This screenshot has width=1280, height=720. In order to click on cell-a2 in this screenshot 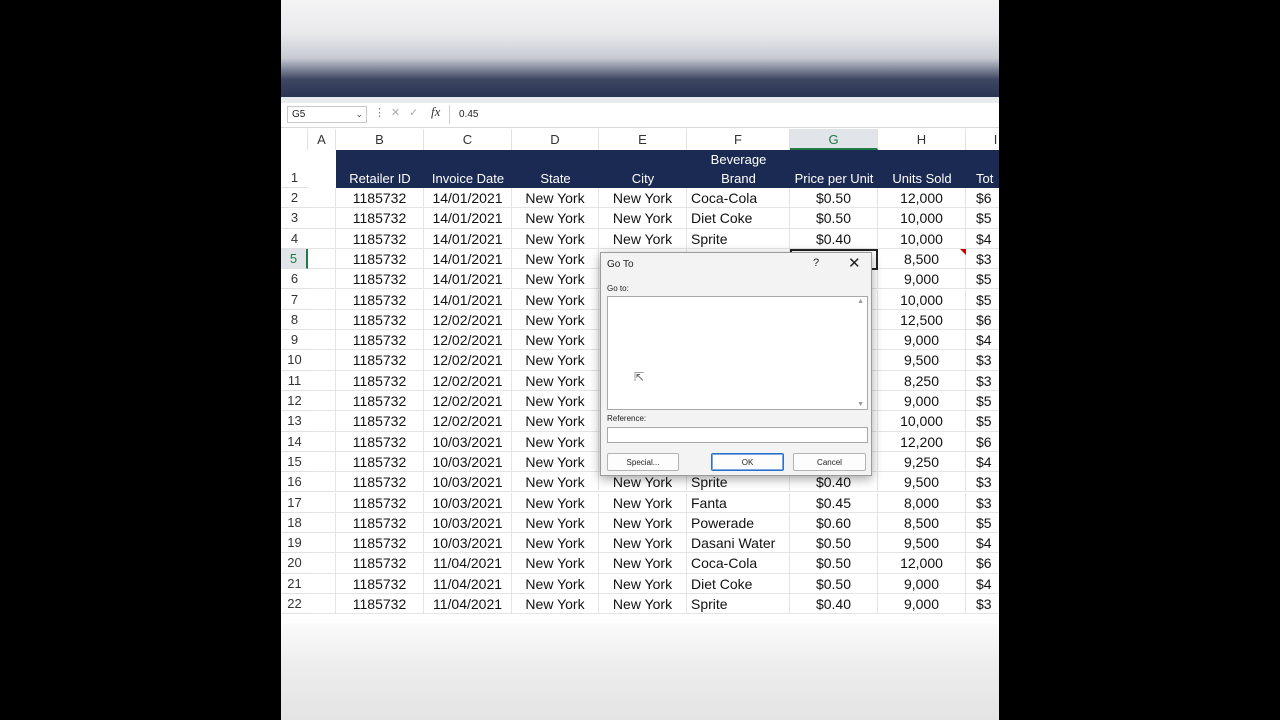, I will do `click(322, 198)`.